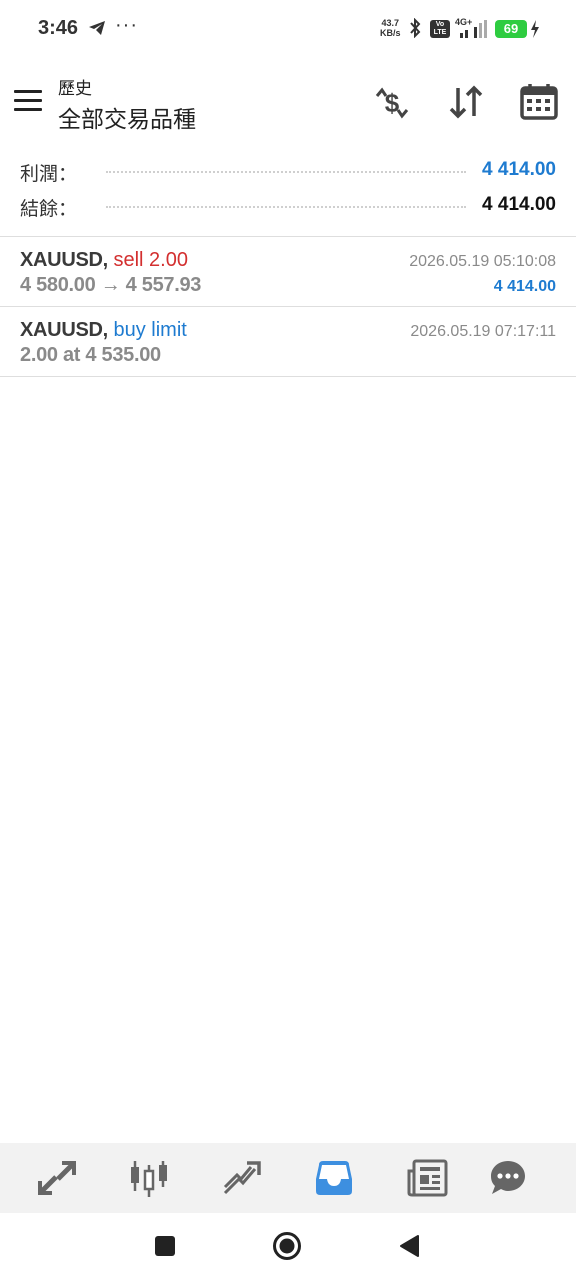 This screenshot has height=1280, width=576. What do you see at coordinates (111, 285) in the screenshot?
I see `trade-detail: 4 580.00 → 4 557.93` at bounding box center [111, 285].